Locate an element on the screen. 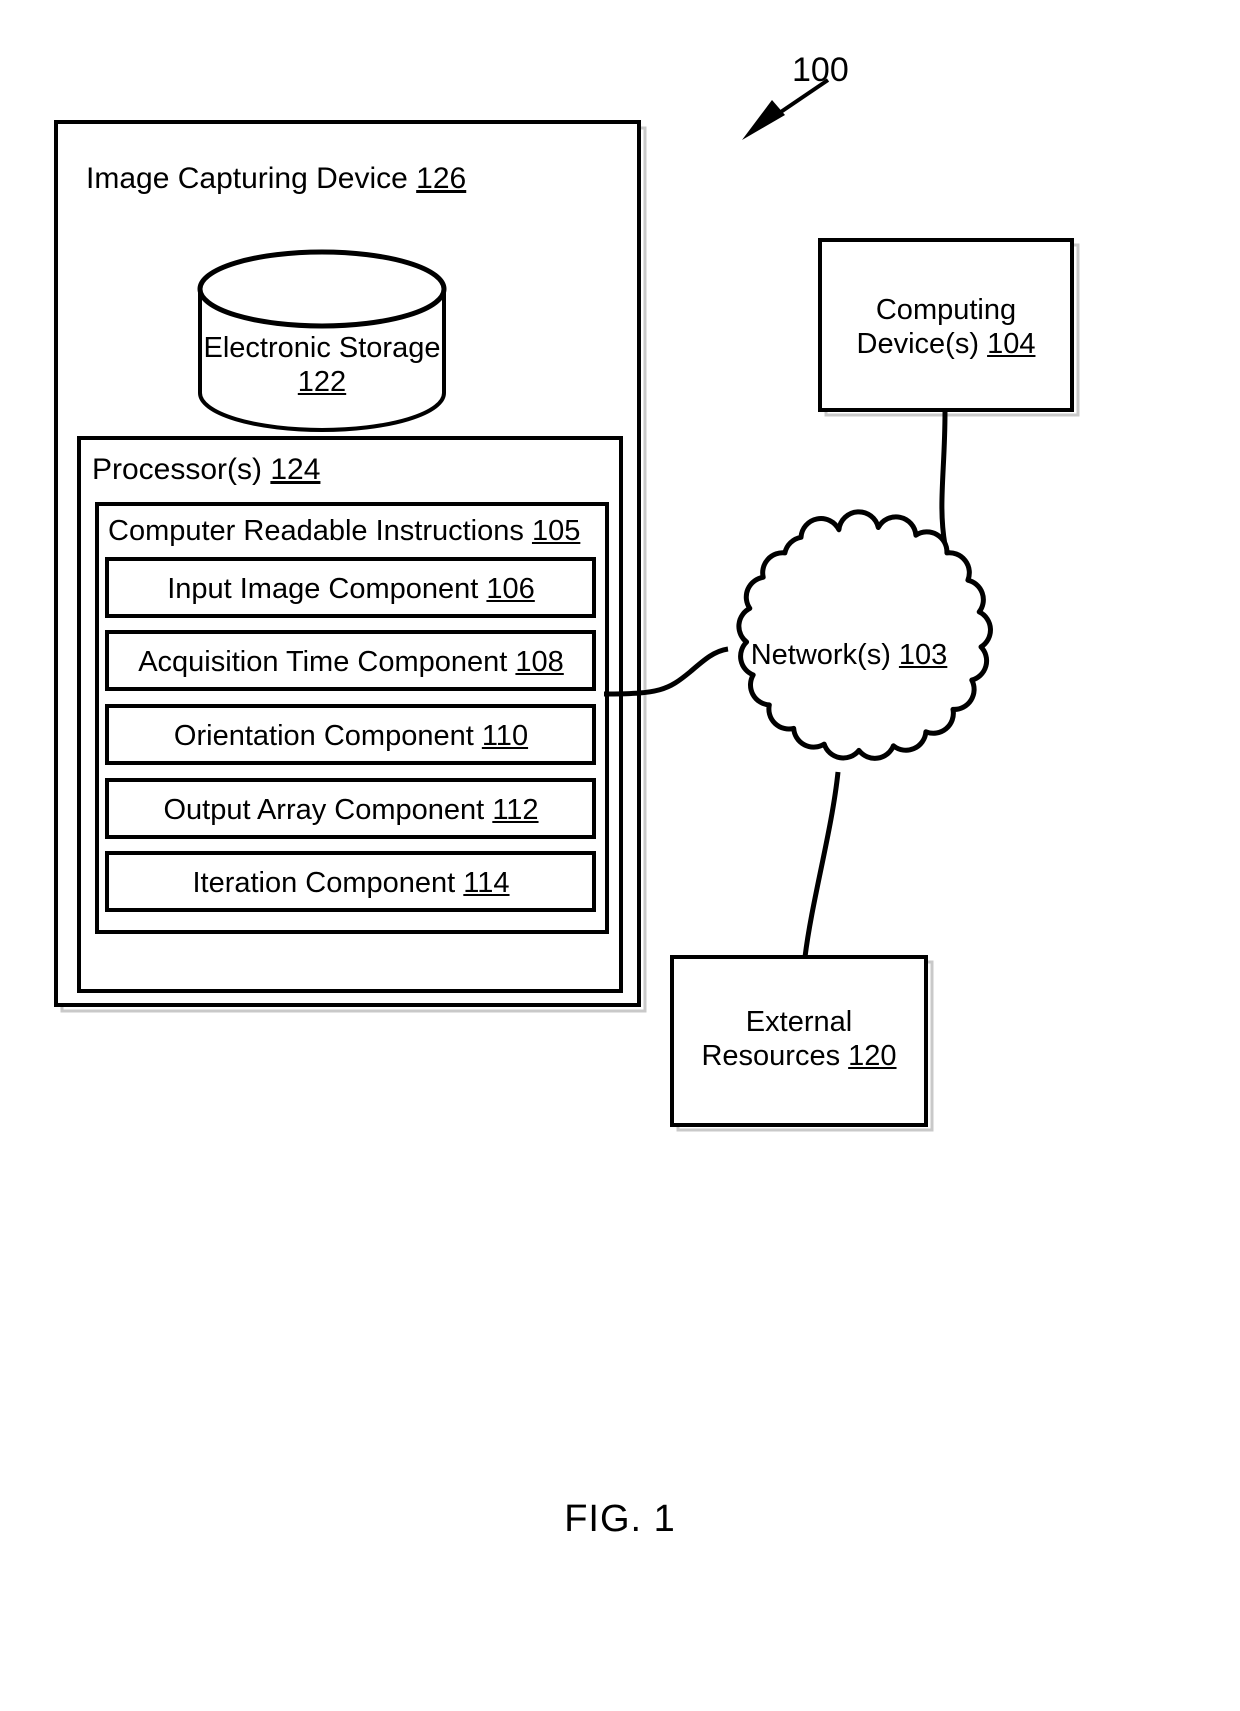 This screenshot has width=1240, height=1711. component-label-input-image: Input Image Component 106 is located at coordinates (351, 589).